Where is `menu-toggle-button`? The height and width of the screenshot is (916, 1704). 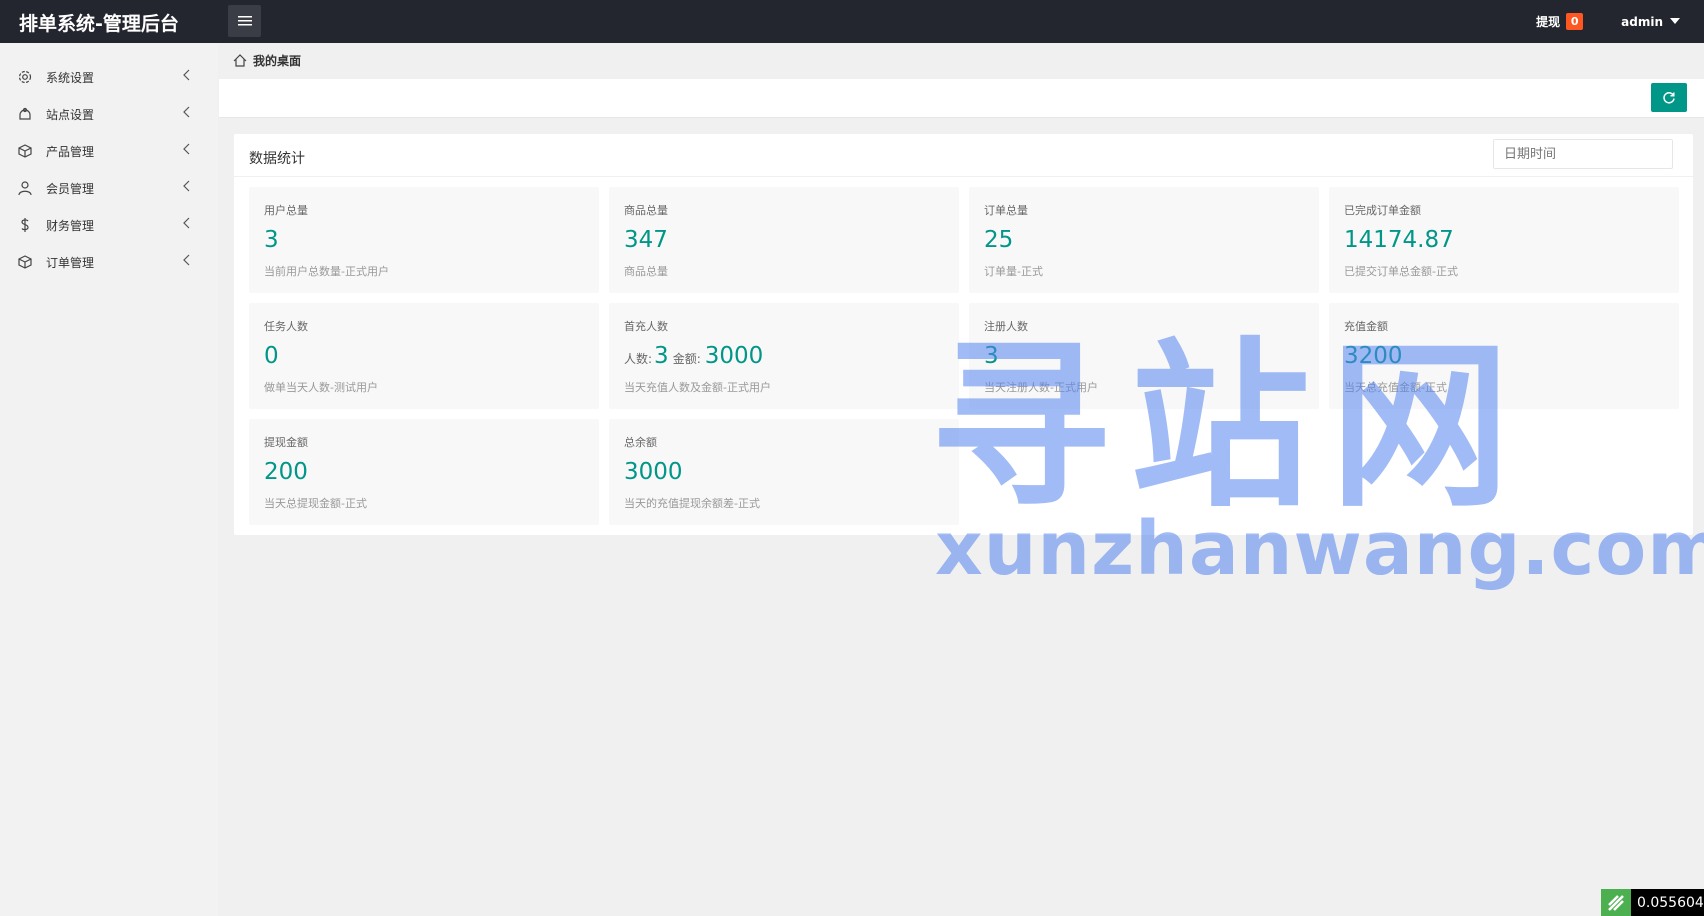
menu-toggle-button is located at coordinates (244, 21).